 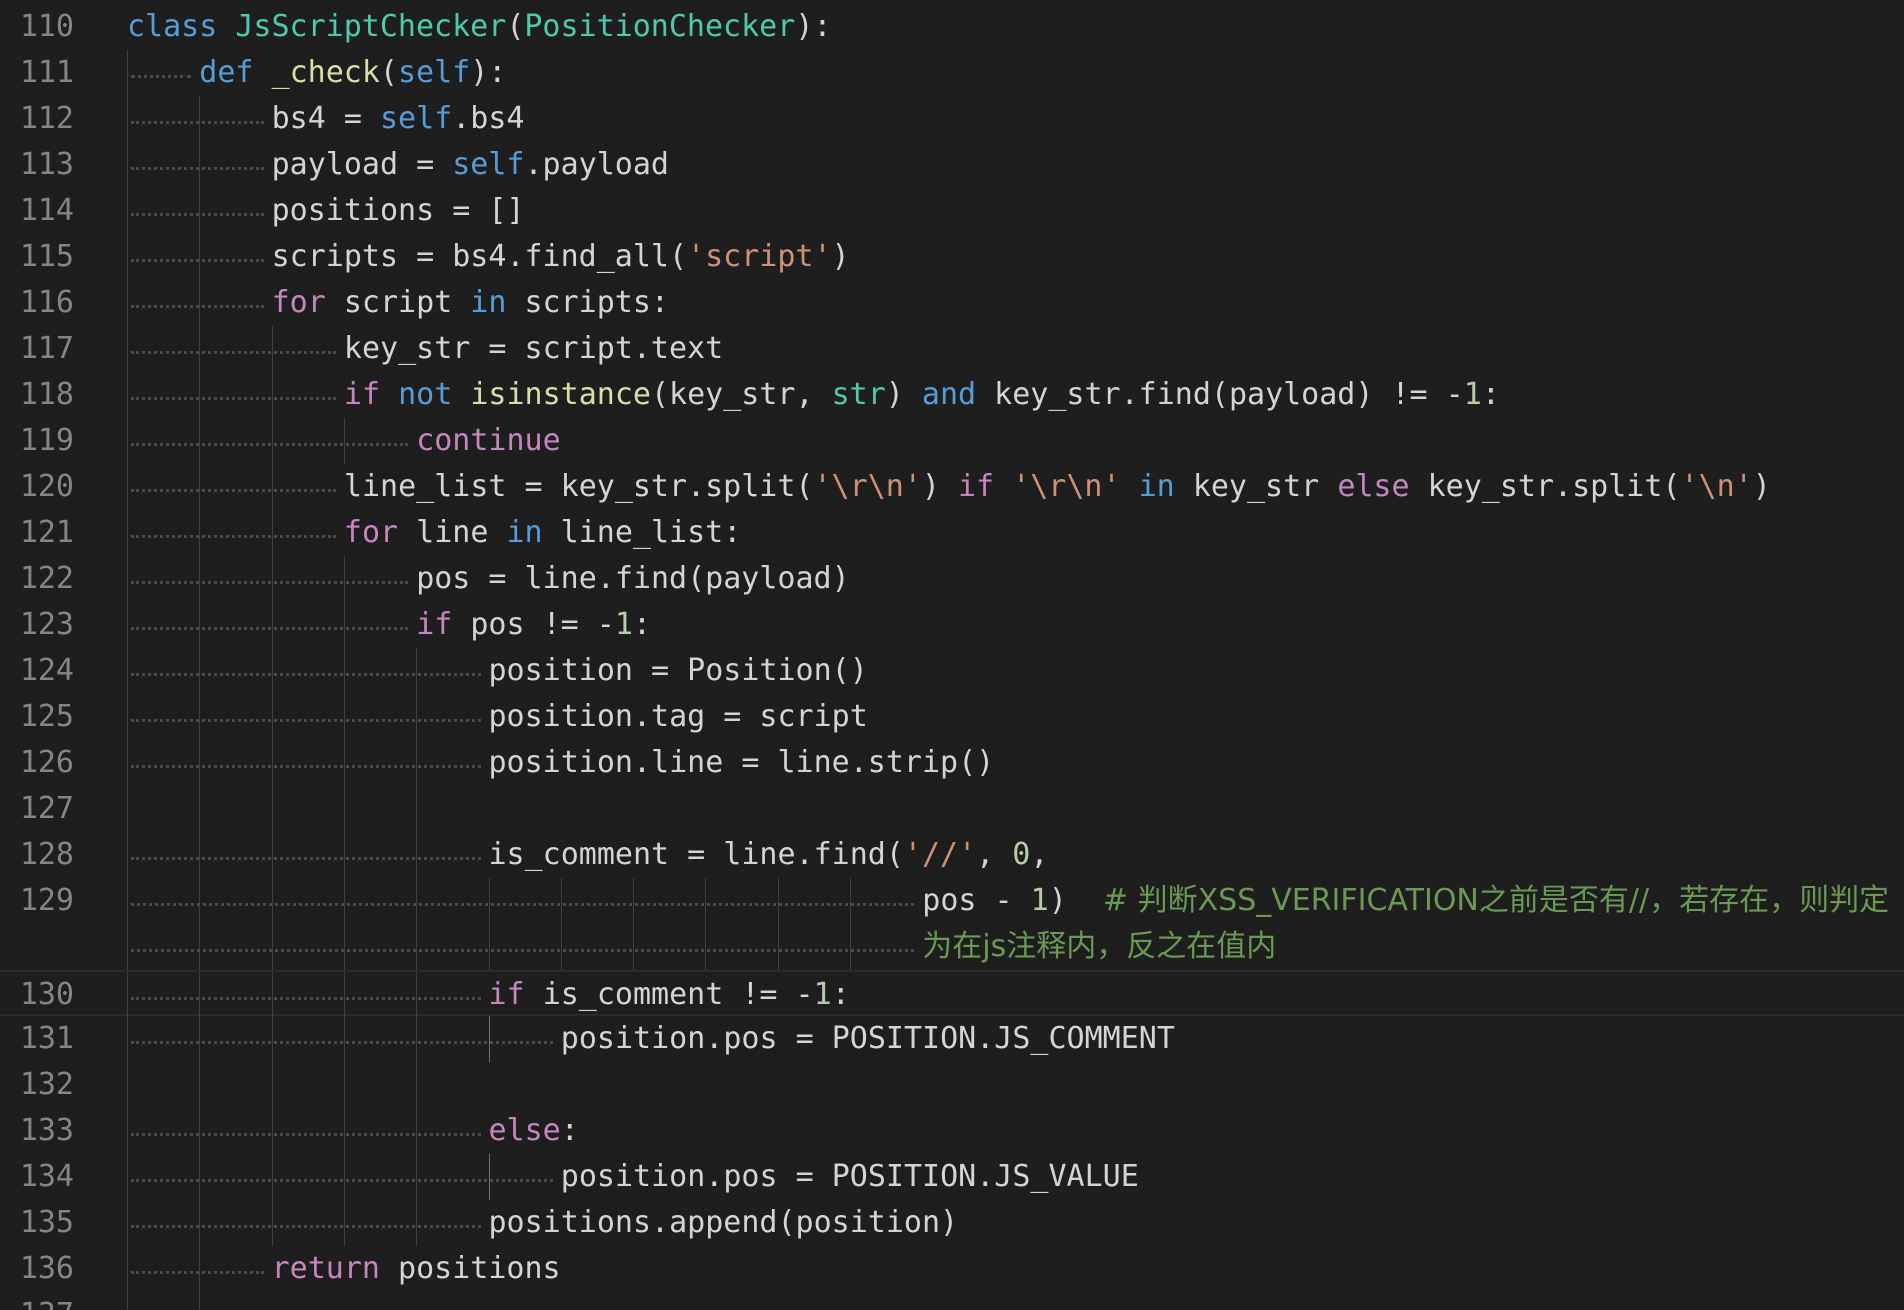 What do you see at coordinates (952, 533) in the screenshot?
I see `code-line: 121 for line in line_list:` at bounding box center [952, 533].